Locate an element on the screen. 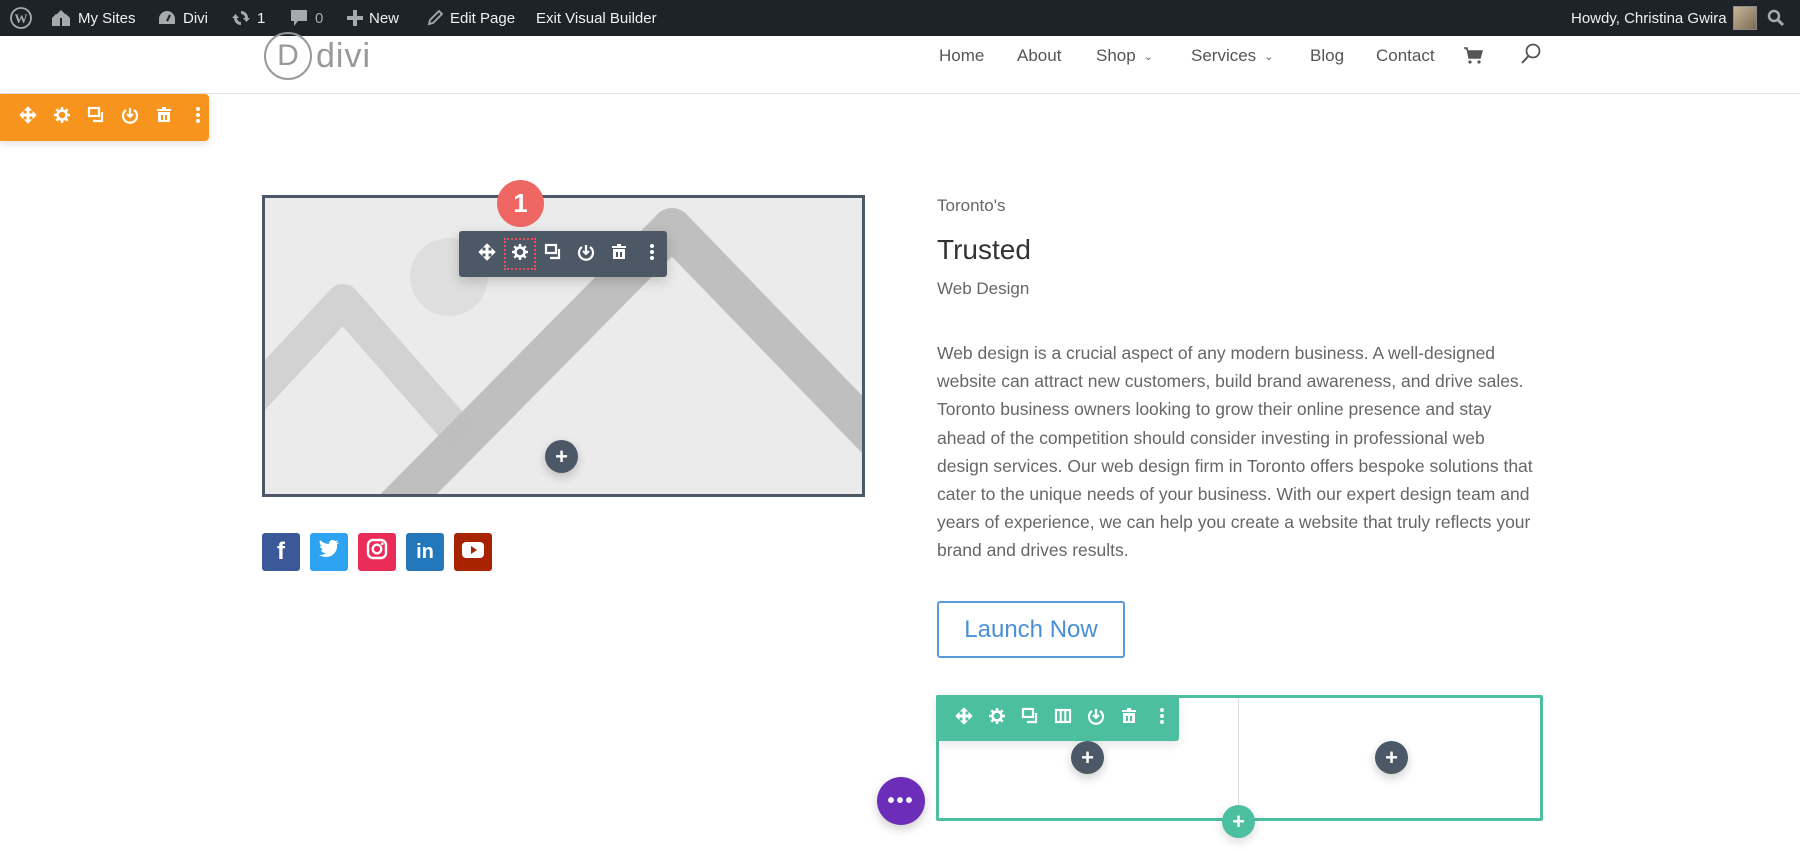  nav-about: About is located at coordinates (1039, 56).